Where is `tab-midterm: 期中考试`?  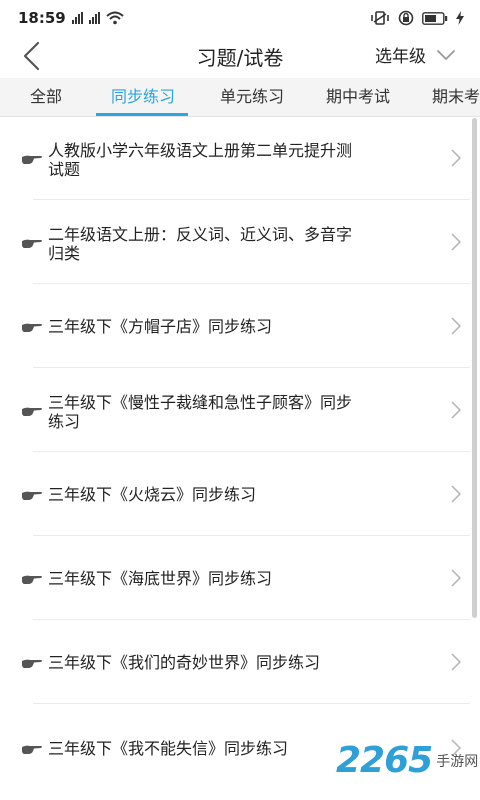
tab-midterm: 期中考试 is located at coordinates (358, 97).